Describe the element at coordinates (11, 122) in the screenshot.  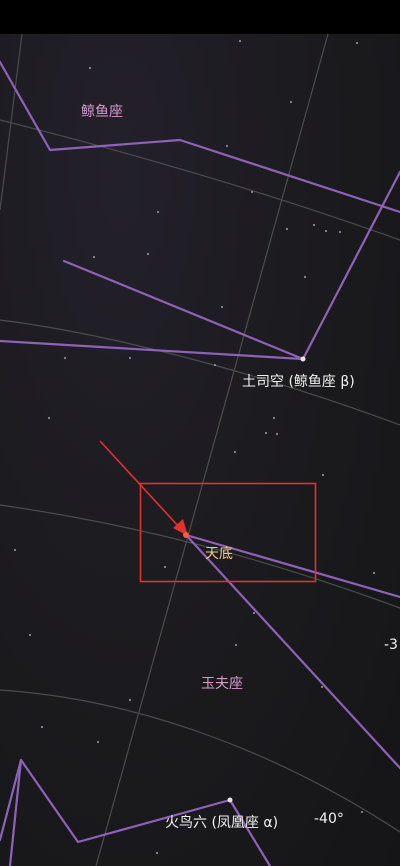
I see `hour-circle-line` at that location.